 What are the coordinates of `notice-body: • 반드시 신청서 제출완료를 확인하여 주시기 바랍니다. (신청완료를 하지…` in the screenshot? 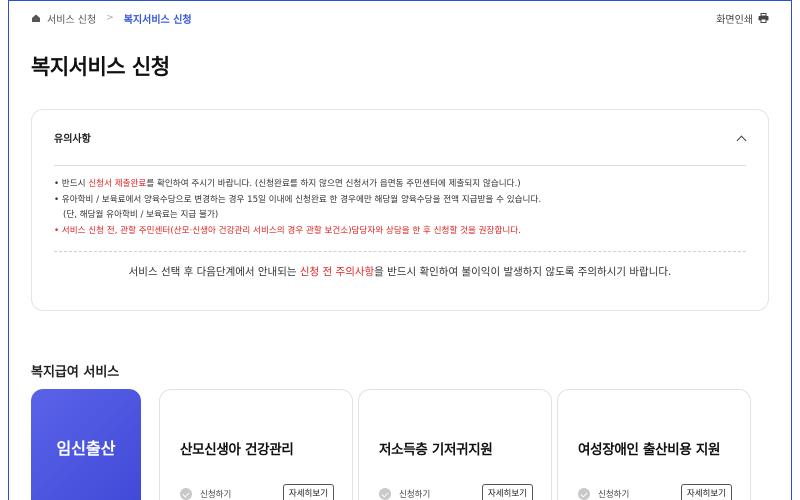 It's located at (400, 202).